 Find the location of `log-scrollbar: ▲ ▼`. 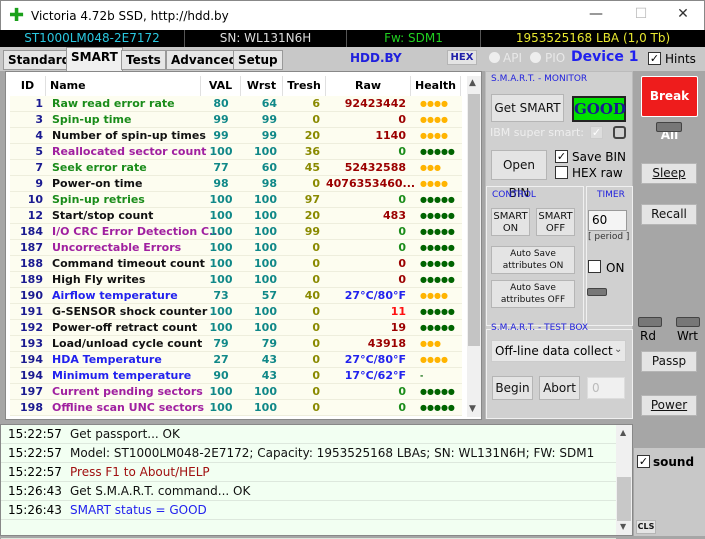

log-scrollbar: ▲ ▼ is located at coordinates (624, 480).